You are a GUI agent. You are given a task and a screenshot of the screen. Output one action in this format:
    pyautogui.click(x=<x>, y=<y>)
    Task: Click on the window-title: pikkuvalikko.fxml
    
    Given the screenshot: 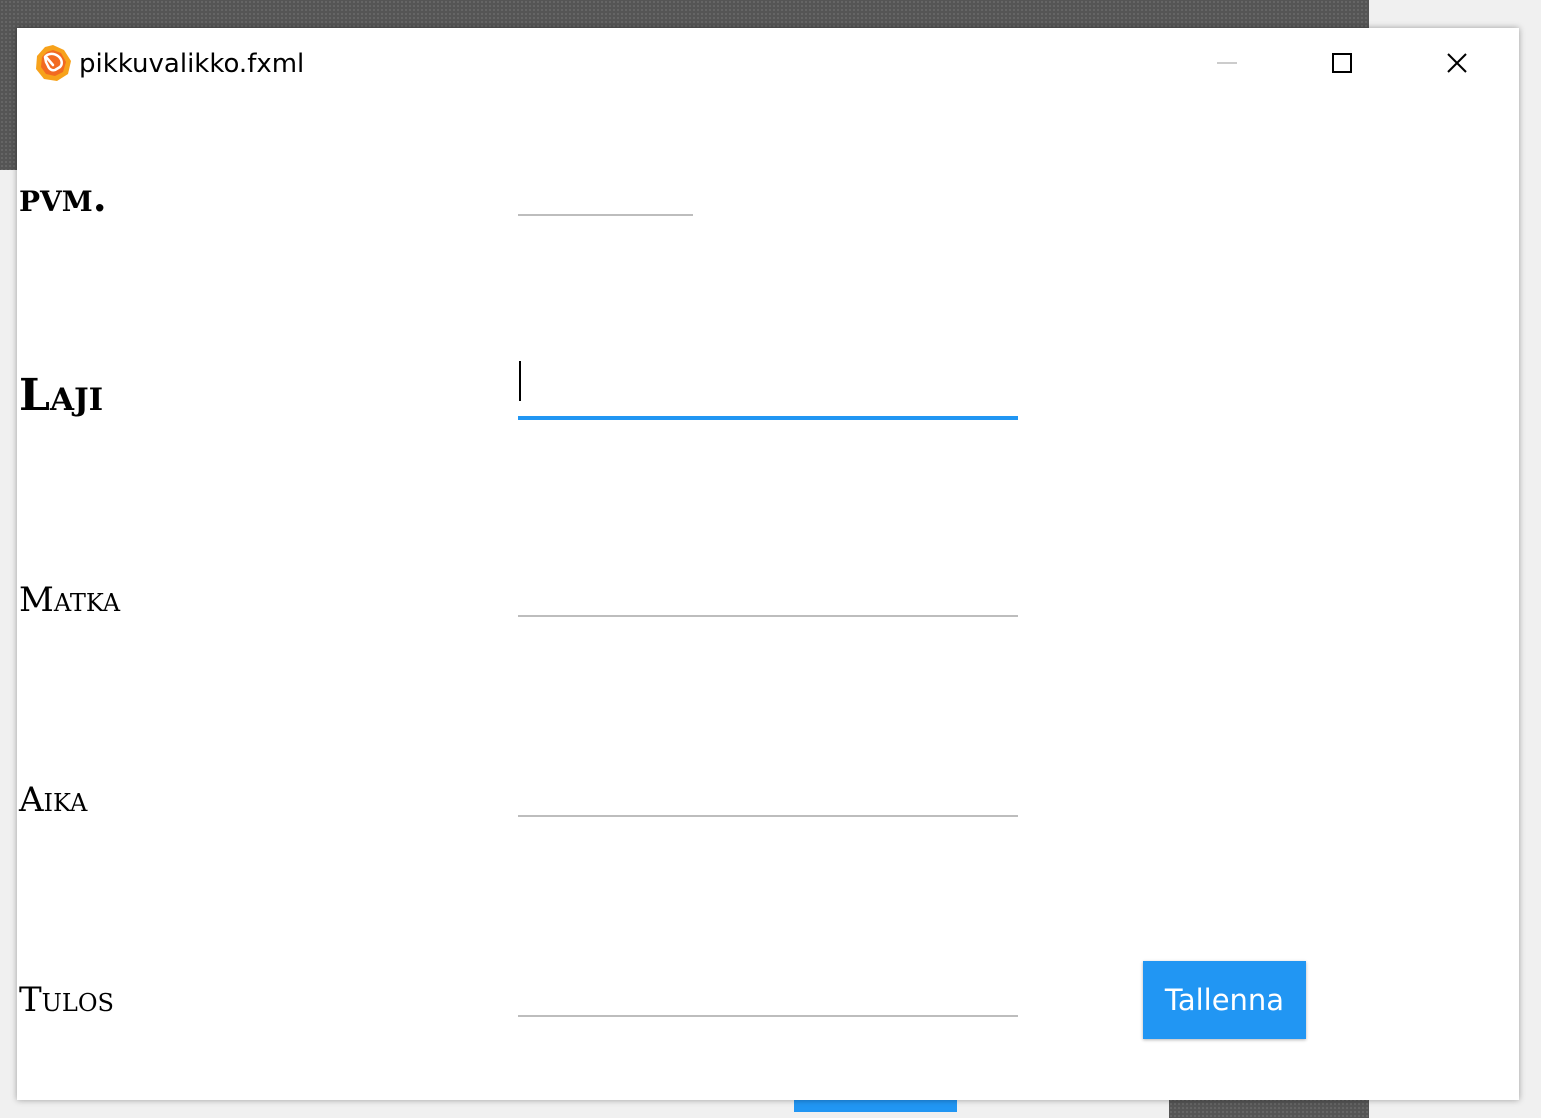 What is the action you would take?
    pyautogui.click(x=192, y=64)
    